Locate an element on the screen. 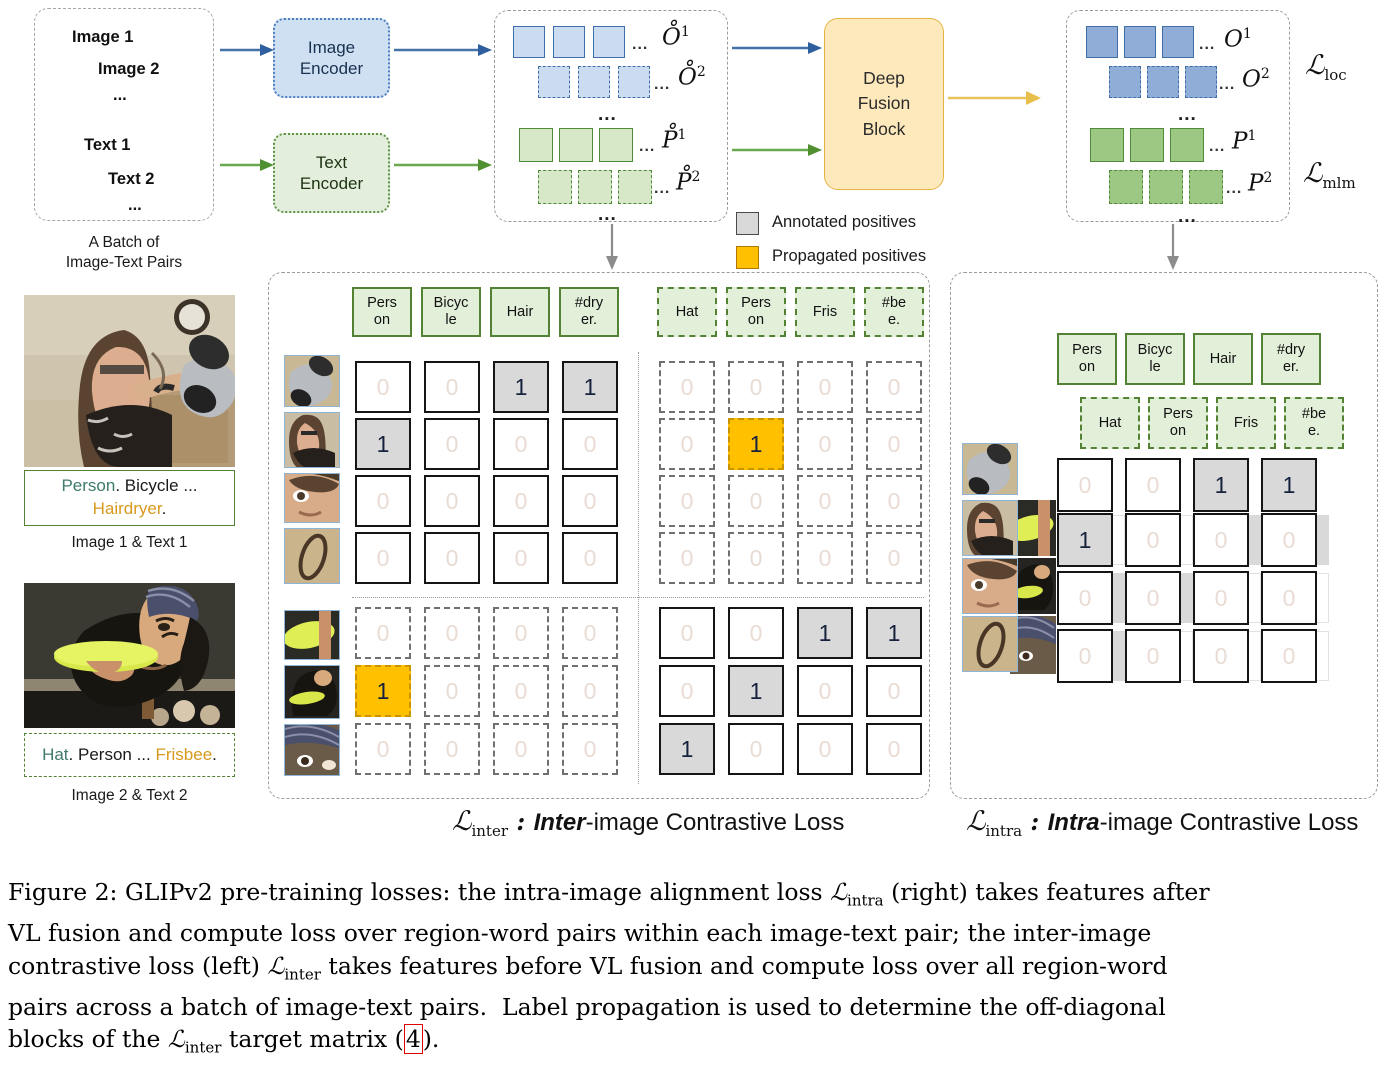 The image size is (1398, 1065). caption-reference-link: 4 is located at coordinates (413, 1039).